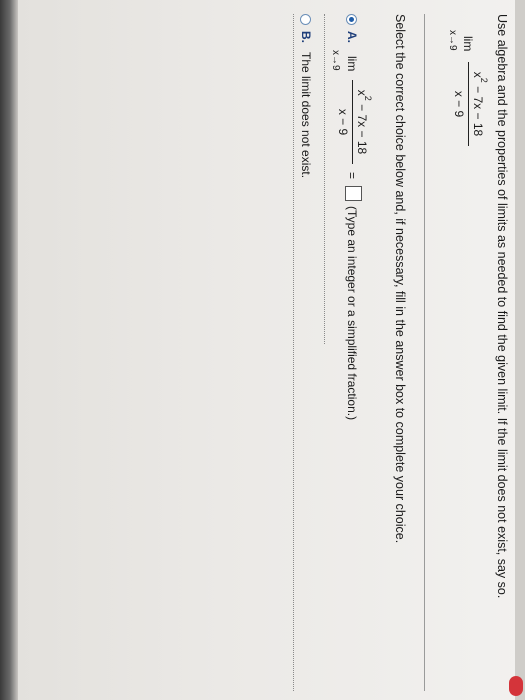  What do you see at coordinates (335, 60) in the screenshot?
I see `choice-a-limit-sub: x→9` at bounding box center [335, 60].